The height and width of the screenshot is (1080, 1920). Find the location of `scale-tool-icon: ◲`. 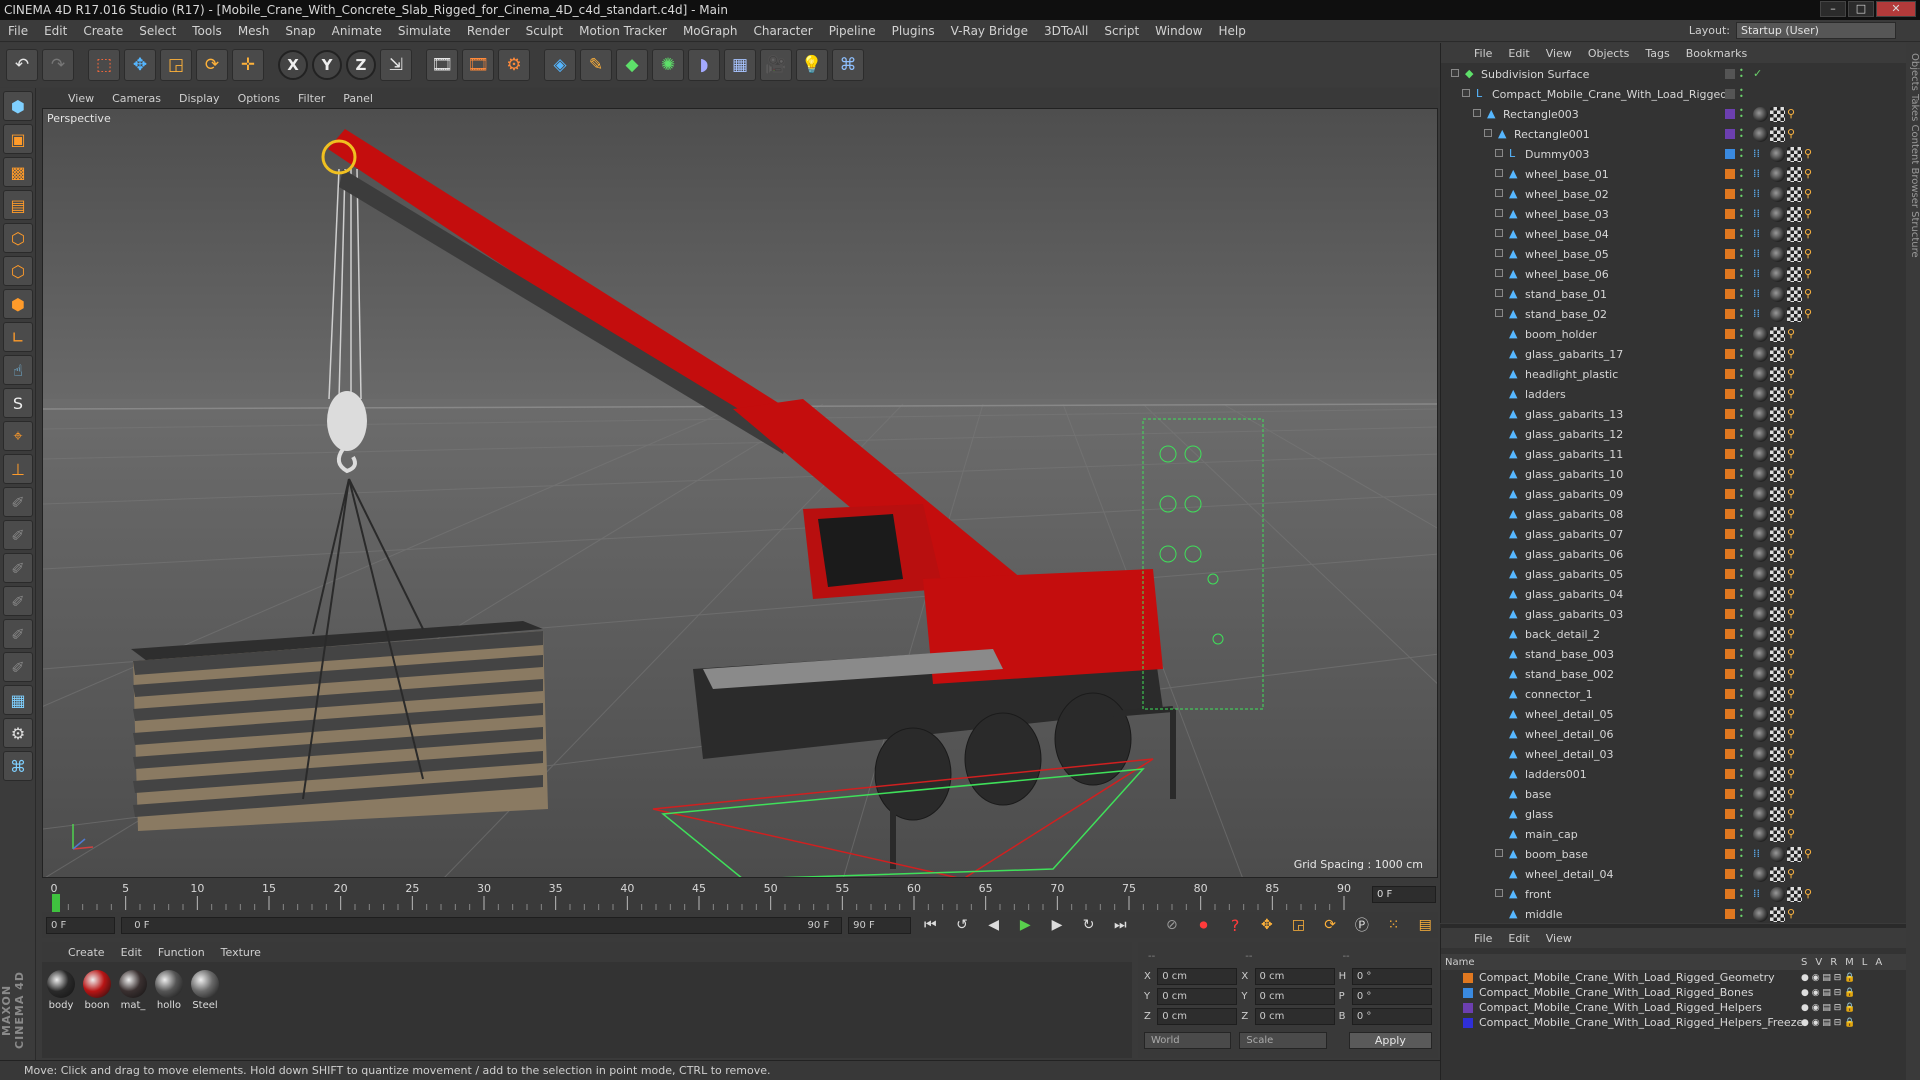

scale-tool-icon: ◲ is located at coordinates (176, 65).